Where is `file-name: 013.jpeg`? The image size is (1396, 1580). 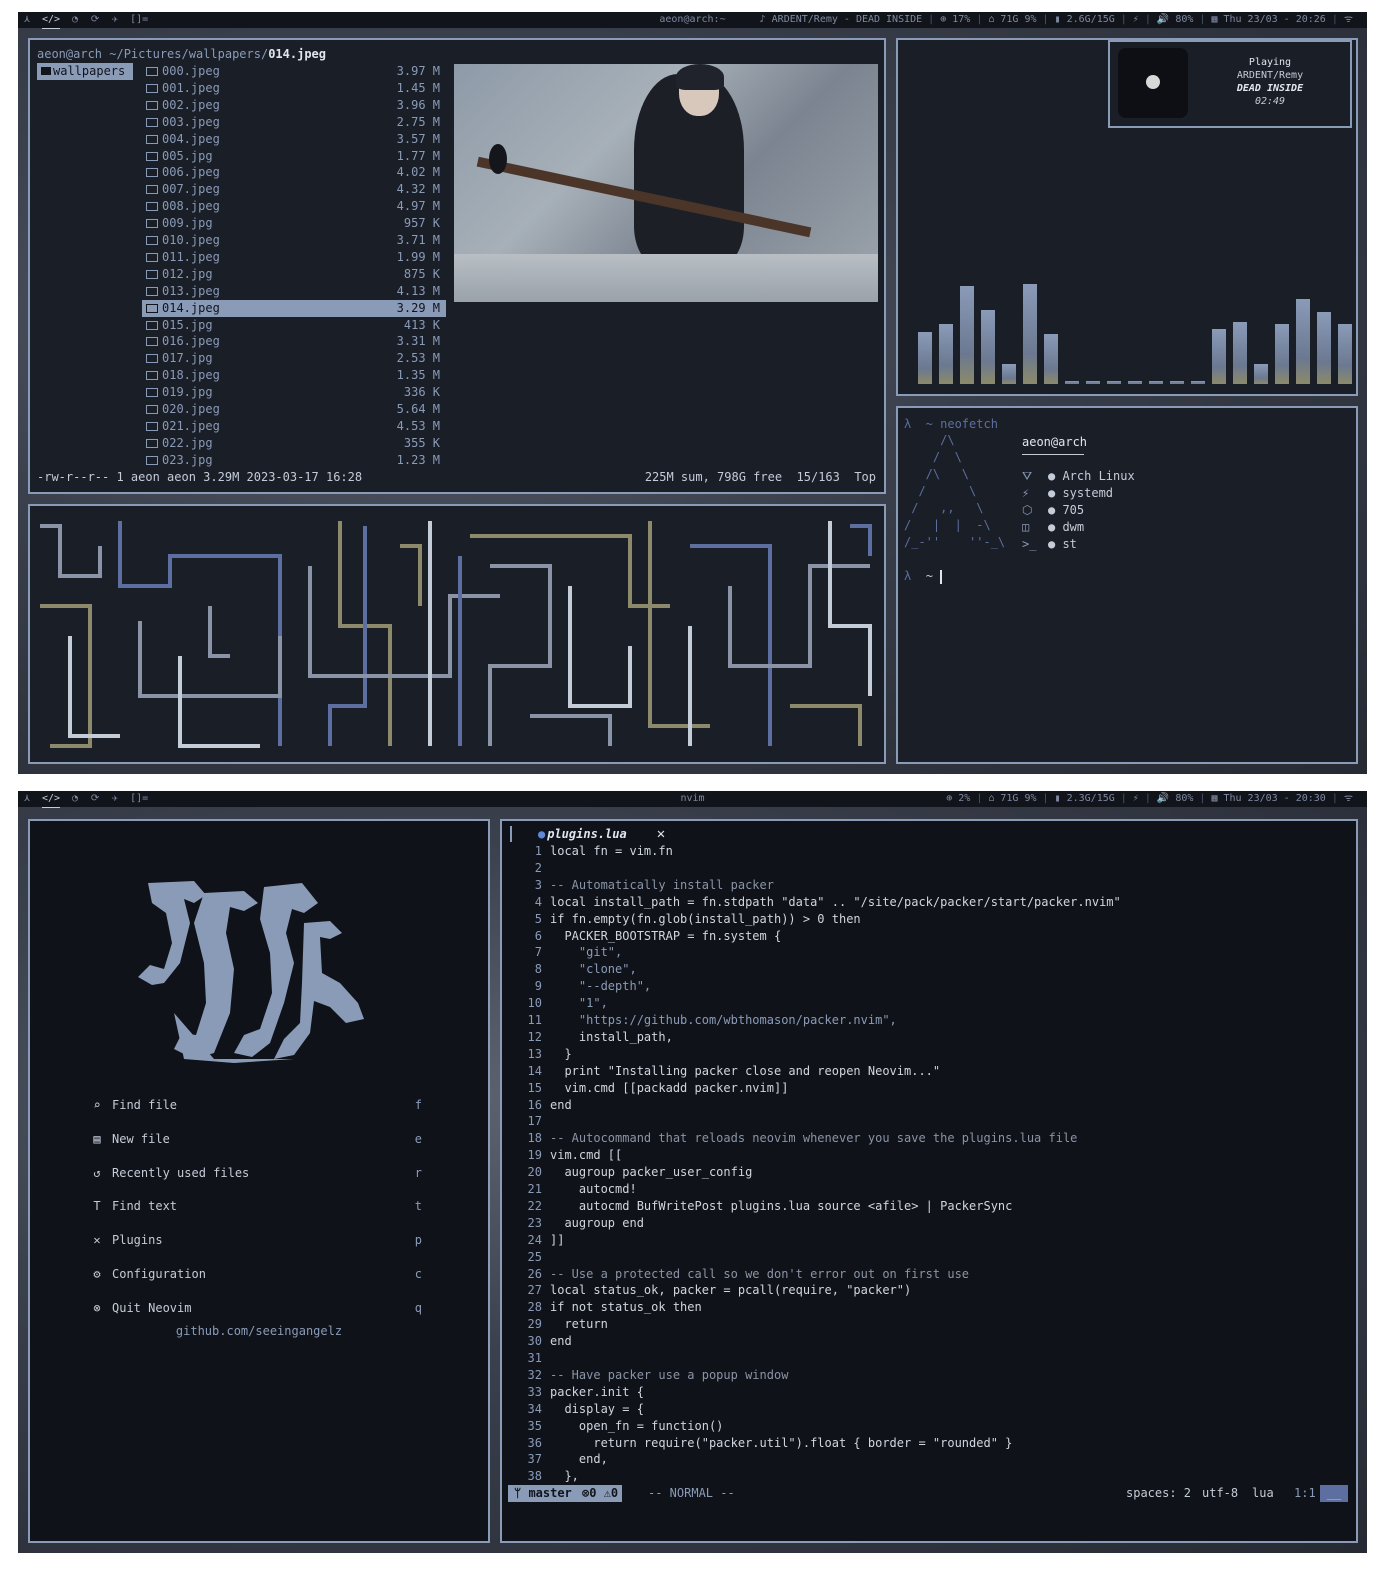 file-name: 013.jpeg is located at coordinates (191, 290).